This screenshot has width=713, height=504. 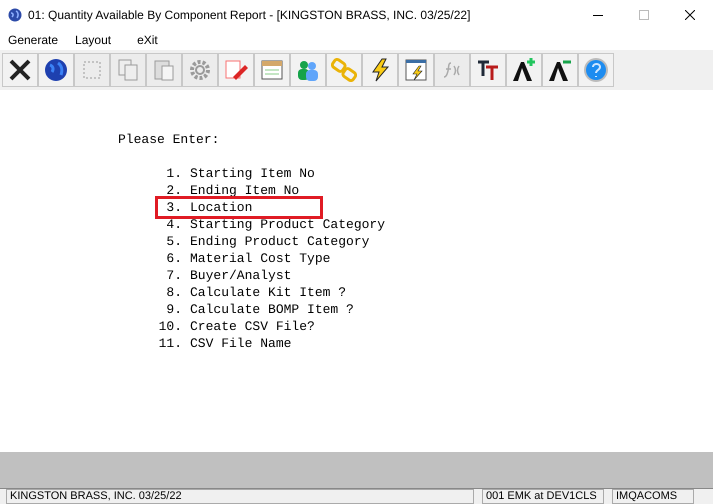 What do you see at coordinates (170, 343) in the screenshot?
I see `field-number: 11.` at bounding box center [170, 343].